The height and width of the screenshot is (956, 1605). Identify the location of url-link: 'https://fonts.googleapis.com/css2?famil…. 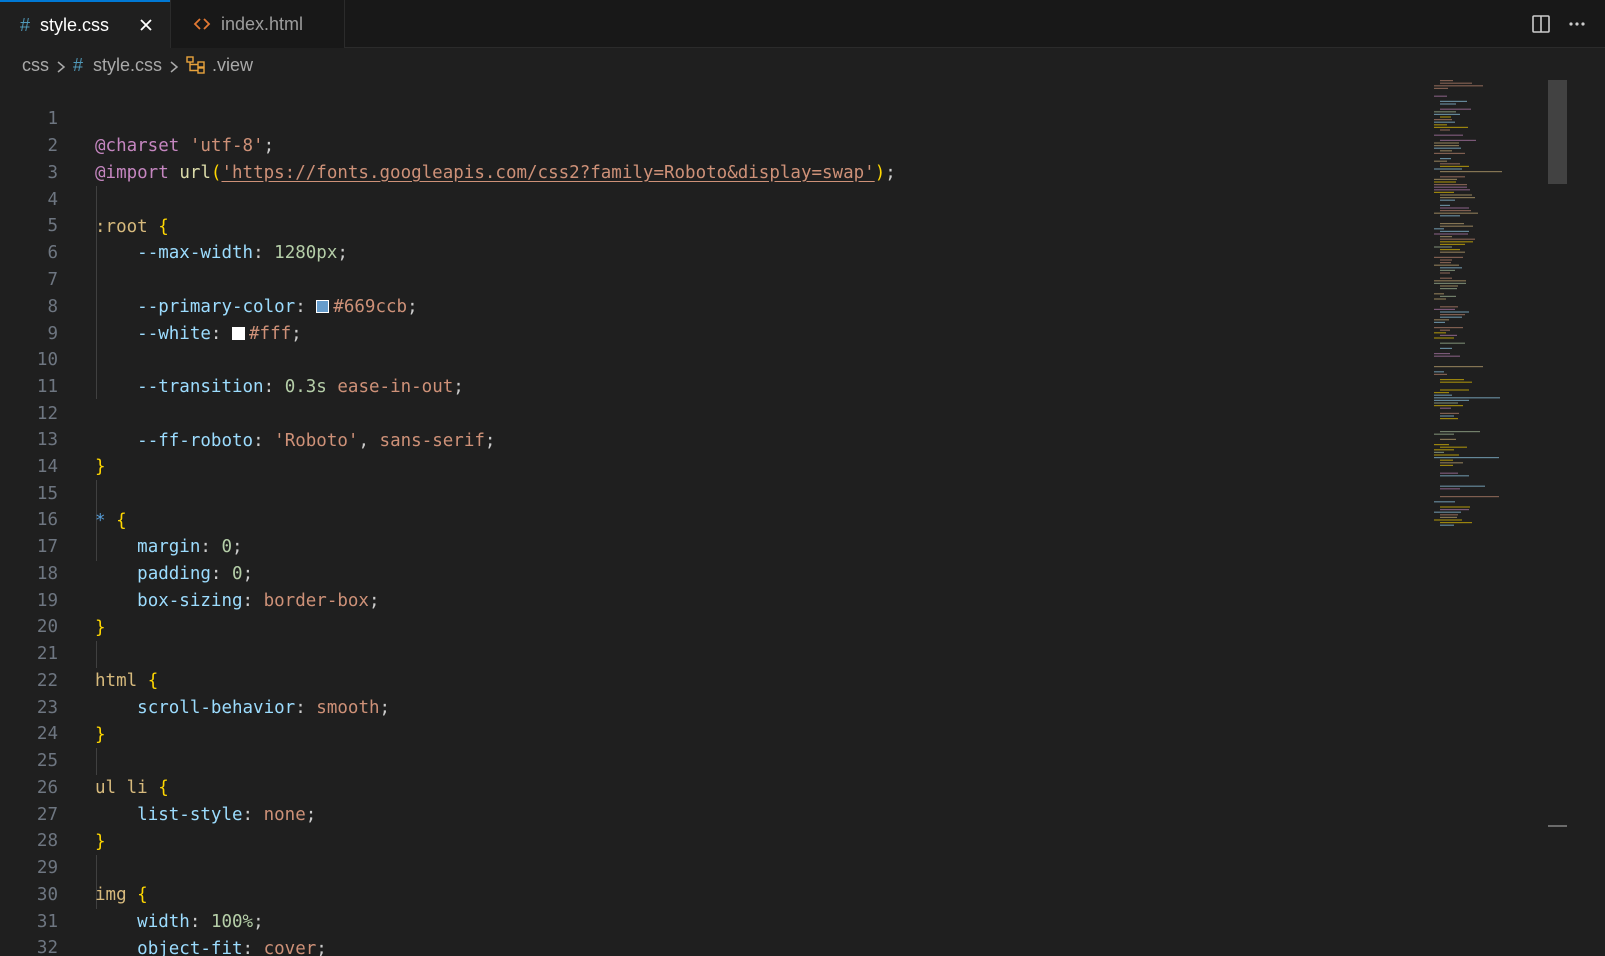
(547, 173).